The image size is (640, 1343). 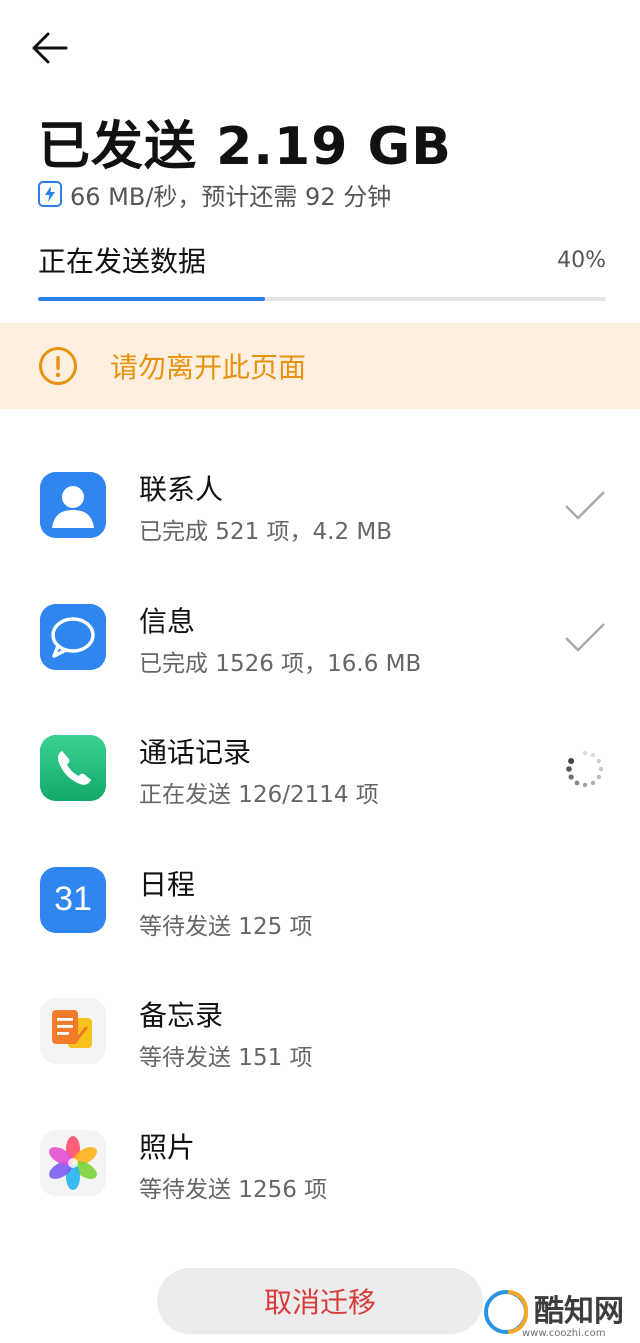 What do you see at coordinates (322, 260) in the screenshot?
I see `transfer-status: 正在发送数据 40%` at bounding box center [322, 260].